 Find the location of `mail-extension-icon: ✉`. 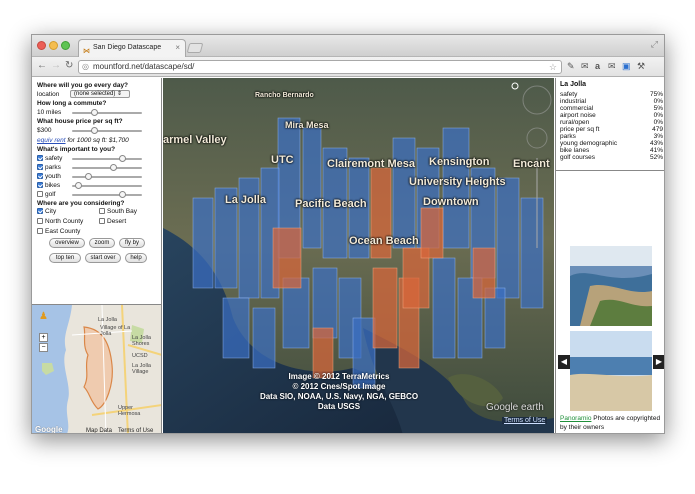

mail-extension-icon: ✉ is located at coordinates (585, 66).